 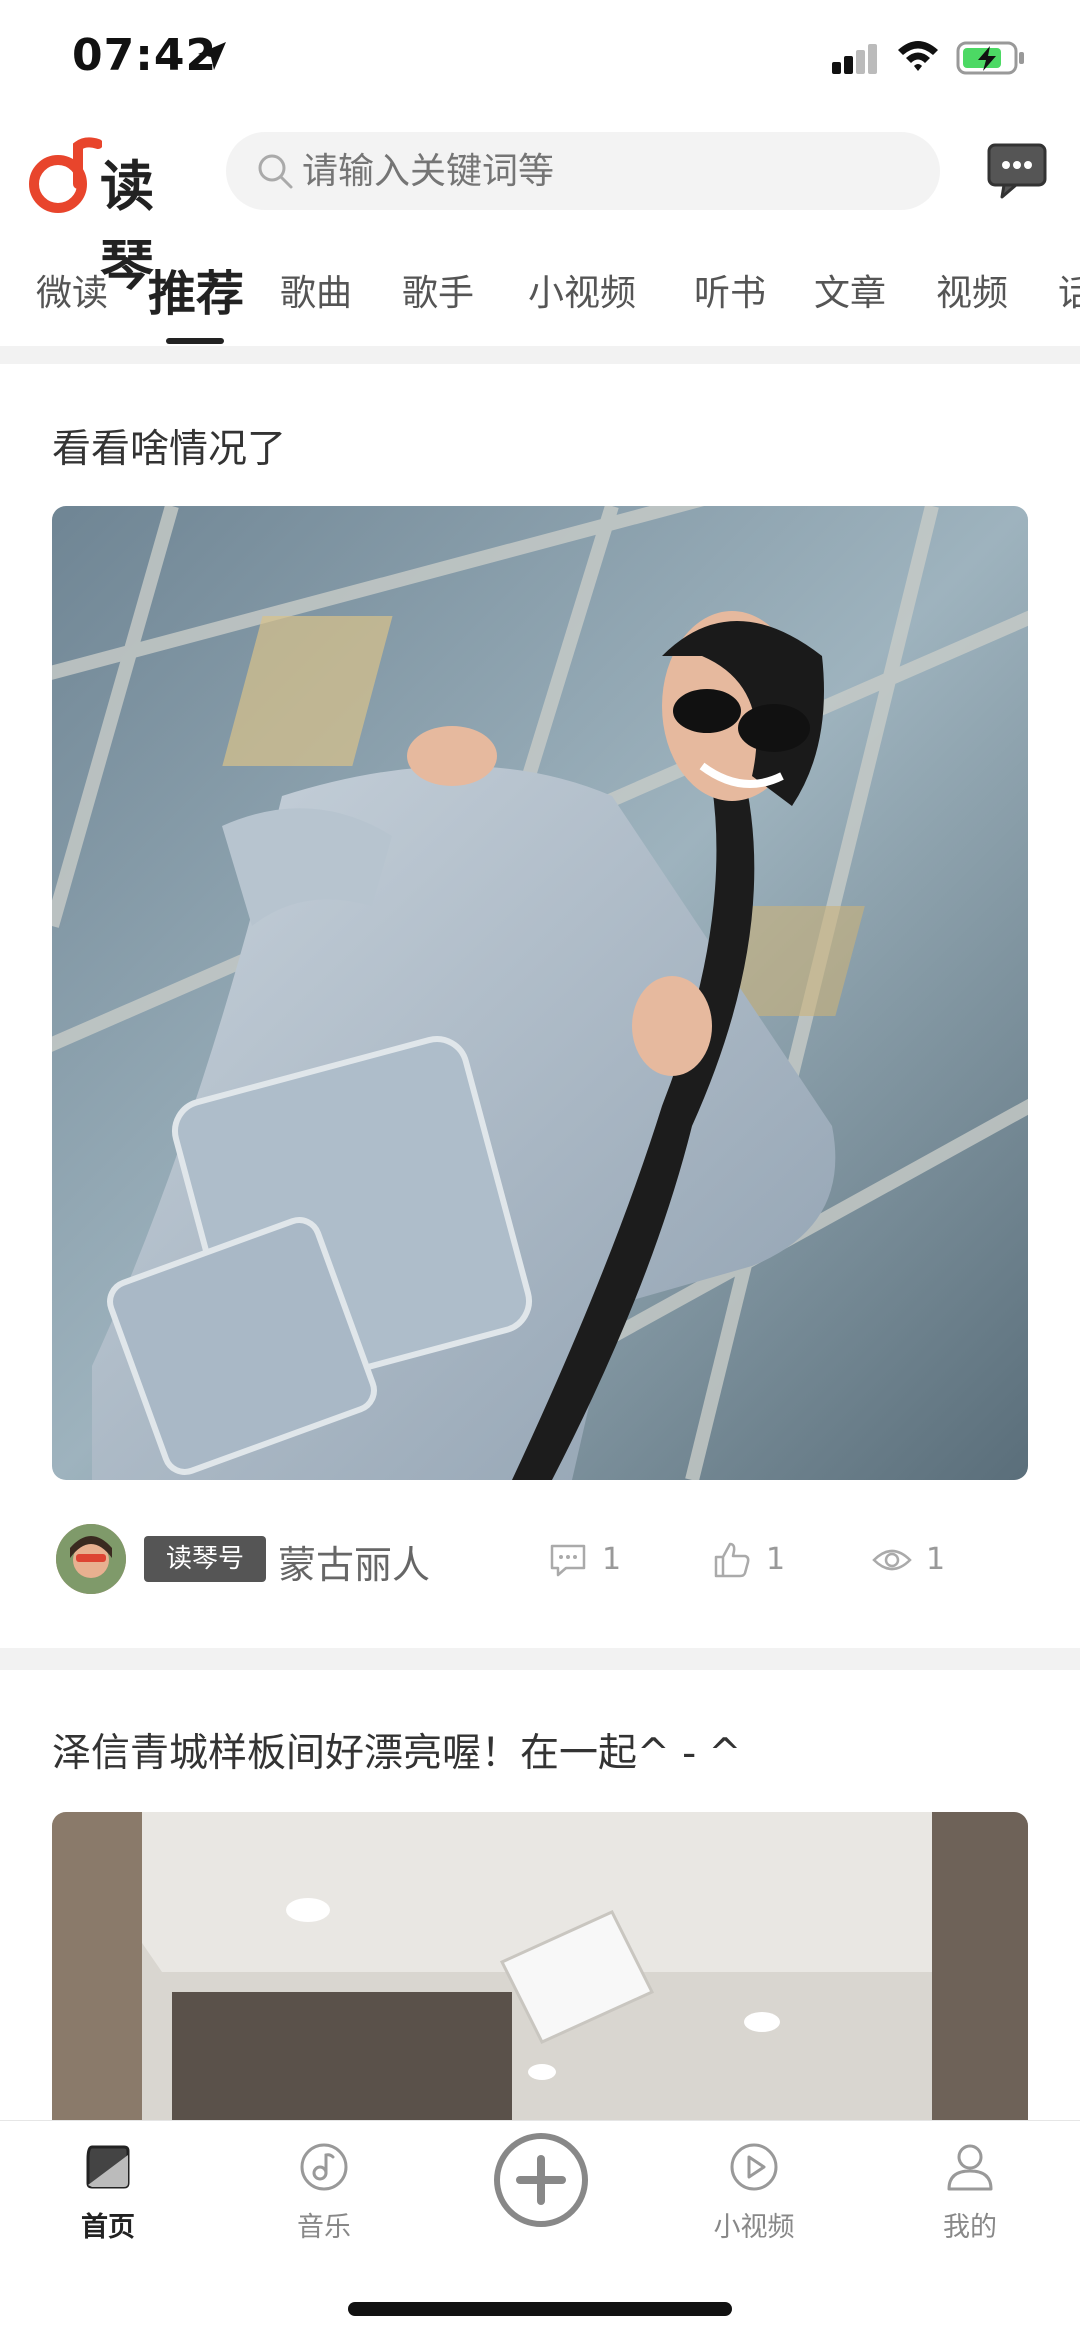 What do you see at coordinates (108, 2167) in the screenshot?
I see `home-icon` at bounding box center [108, 2167].